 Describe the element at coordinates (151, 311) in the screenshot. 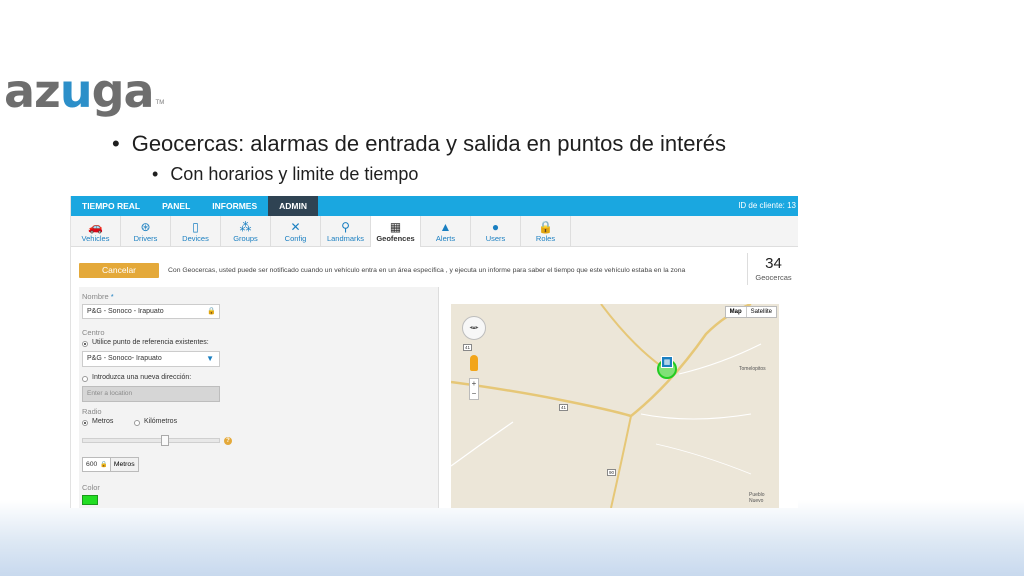

I see `name-input: P&G - Sonoco - Irapuato 🔒` at that location.